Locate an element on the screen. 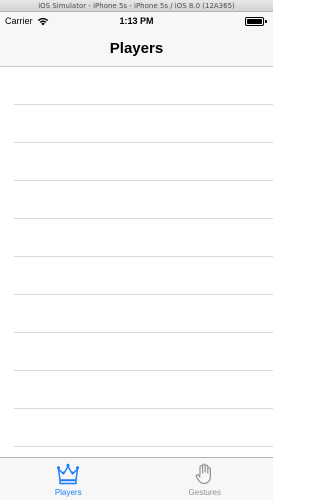 The height and width of the screenshot is (500, 320). navigation-bar: Players is located at coordinates (136, 48).